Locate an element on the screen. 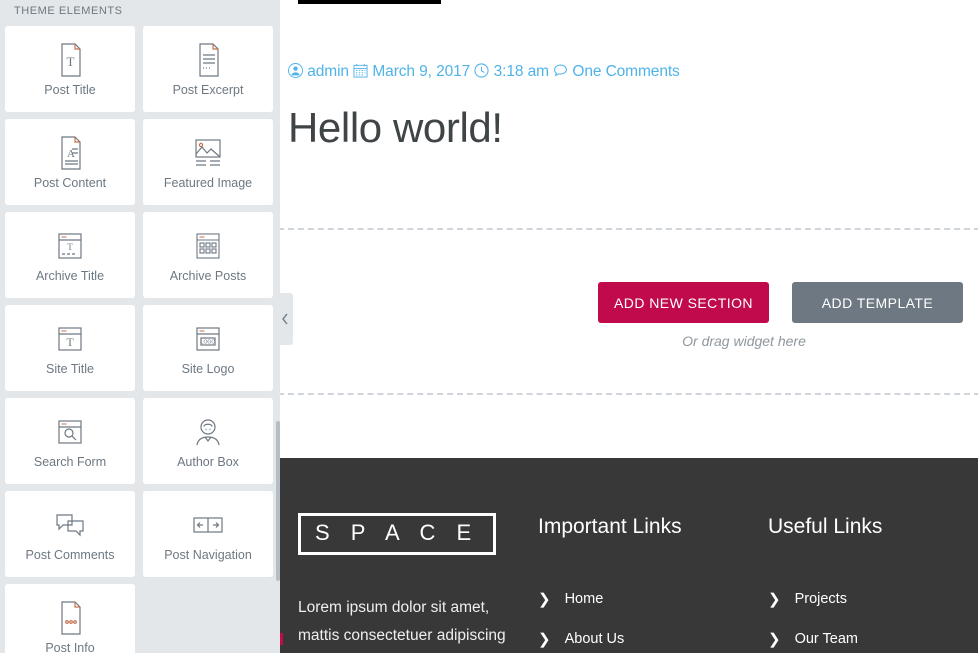  element-card-post-excerpt: Post Excerpt is located at coordinates (208, 69).